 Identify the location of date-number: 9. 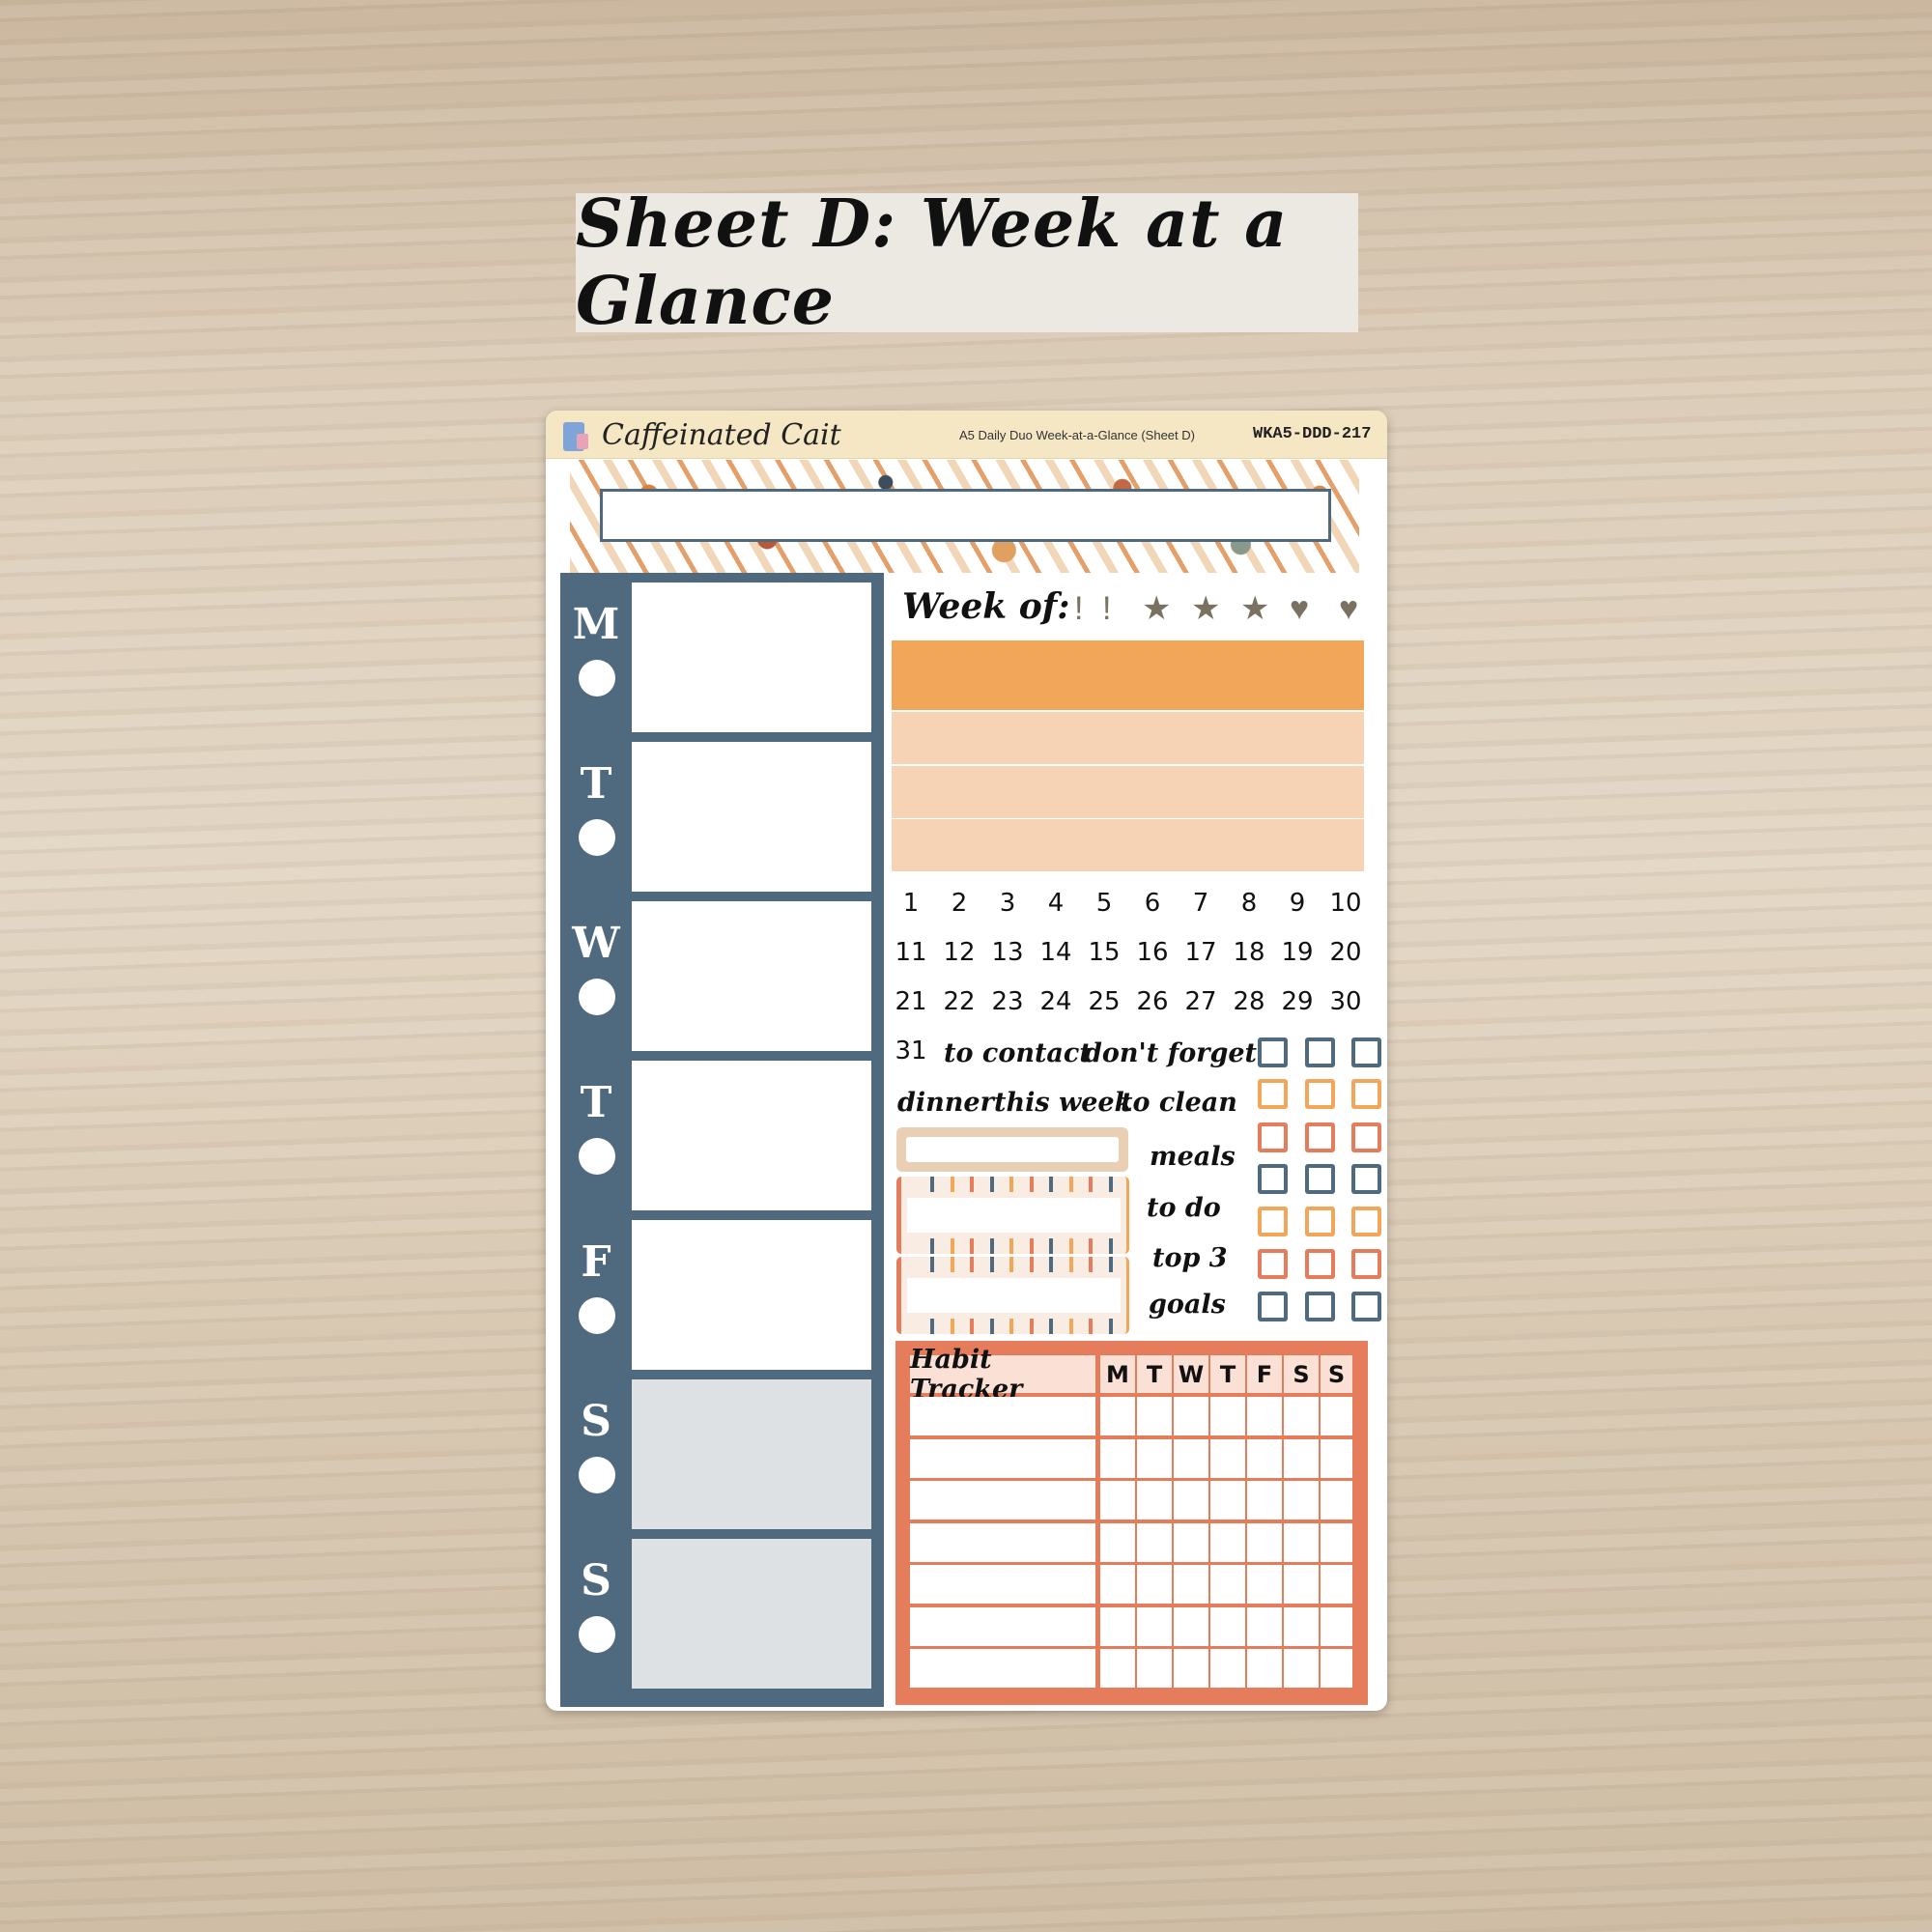
(1297, 903).